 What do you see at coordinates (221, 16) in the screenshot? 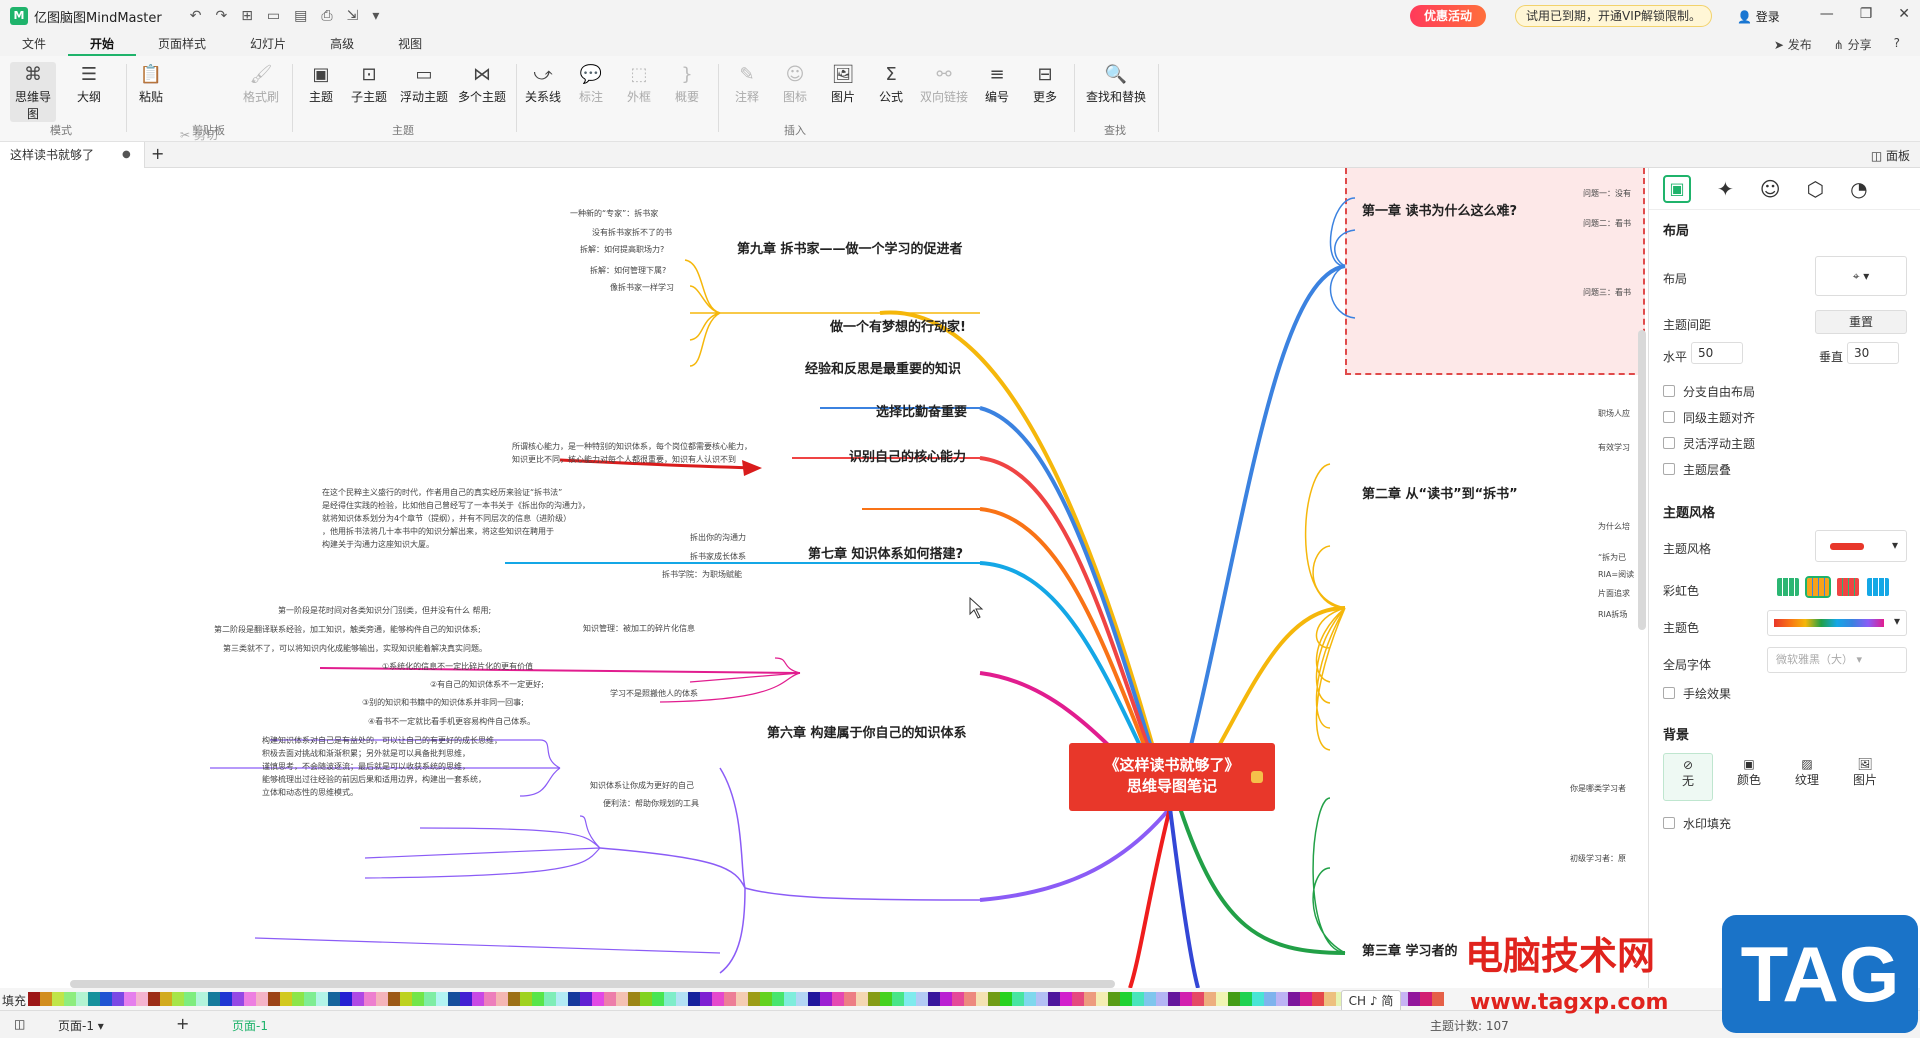
I see `redo-icon: ↷` at bounding box center [221, 16].